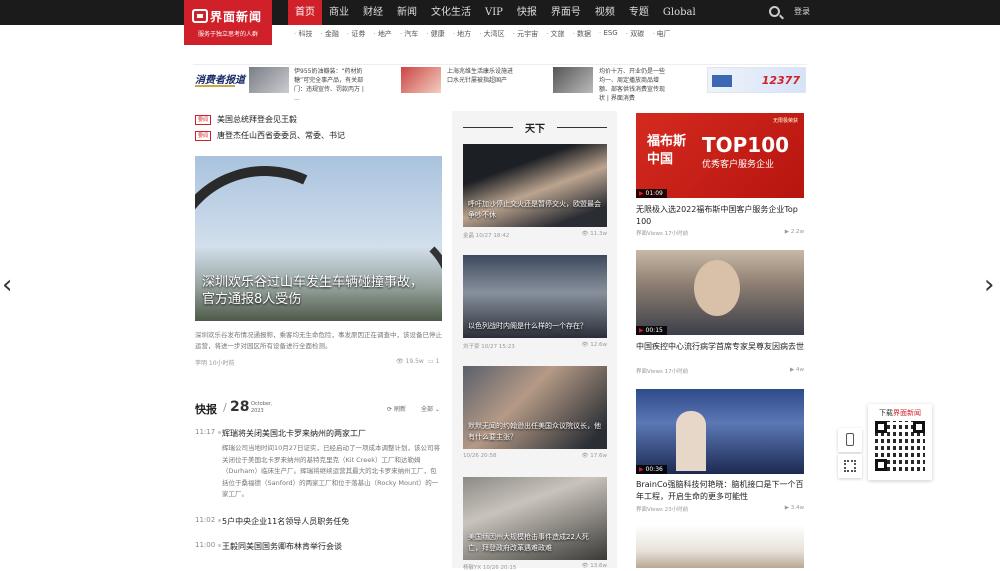 This screenshot has width=1000, height=571. I want to click on flash-news-time: 11:00, so click(205, 545).